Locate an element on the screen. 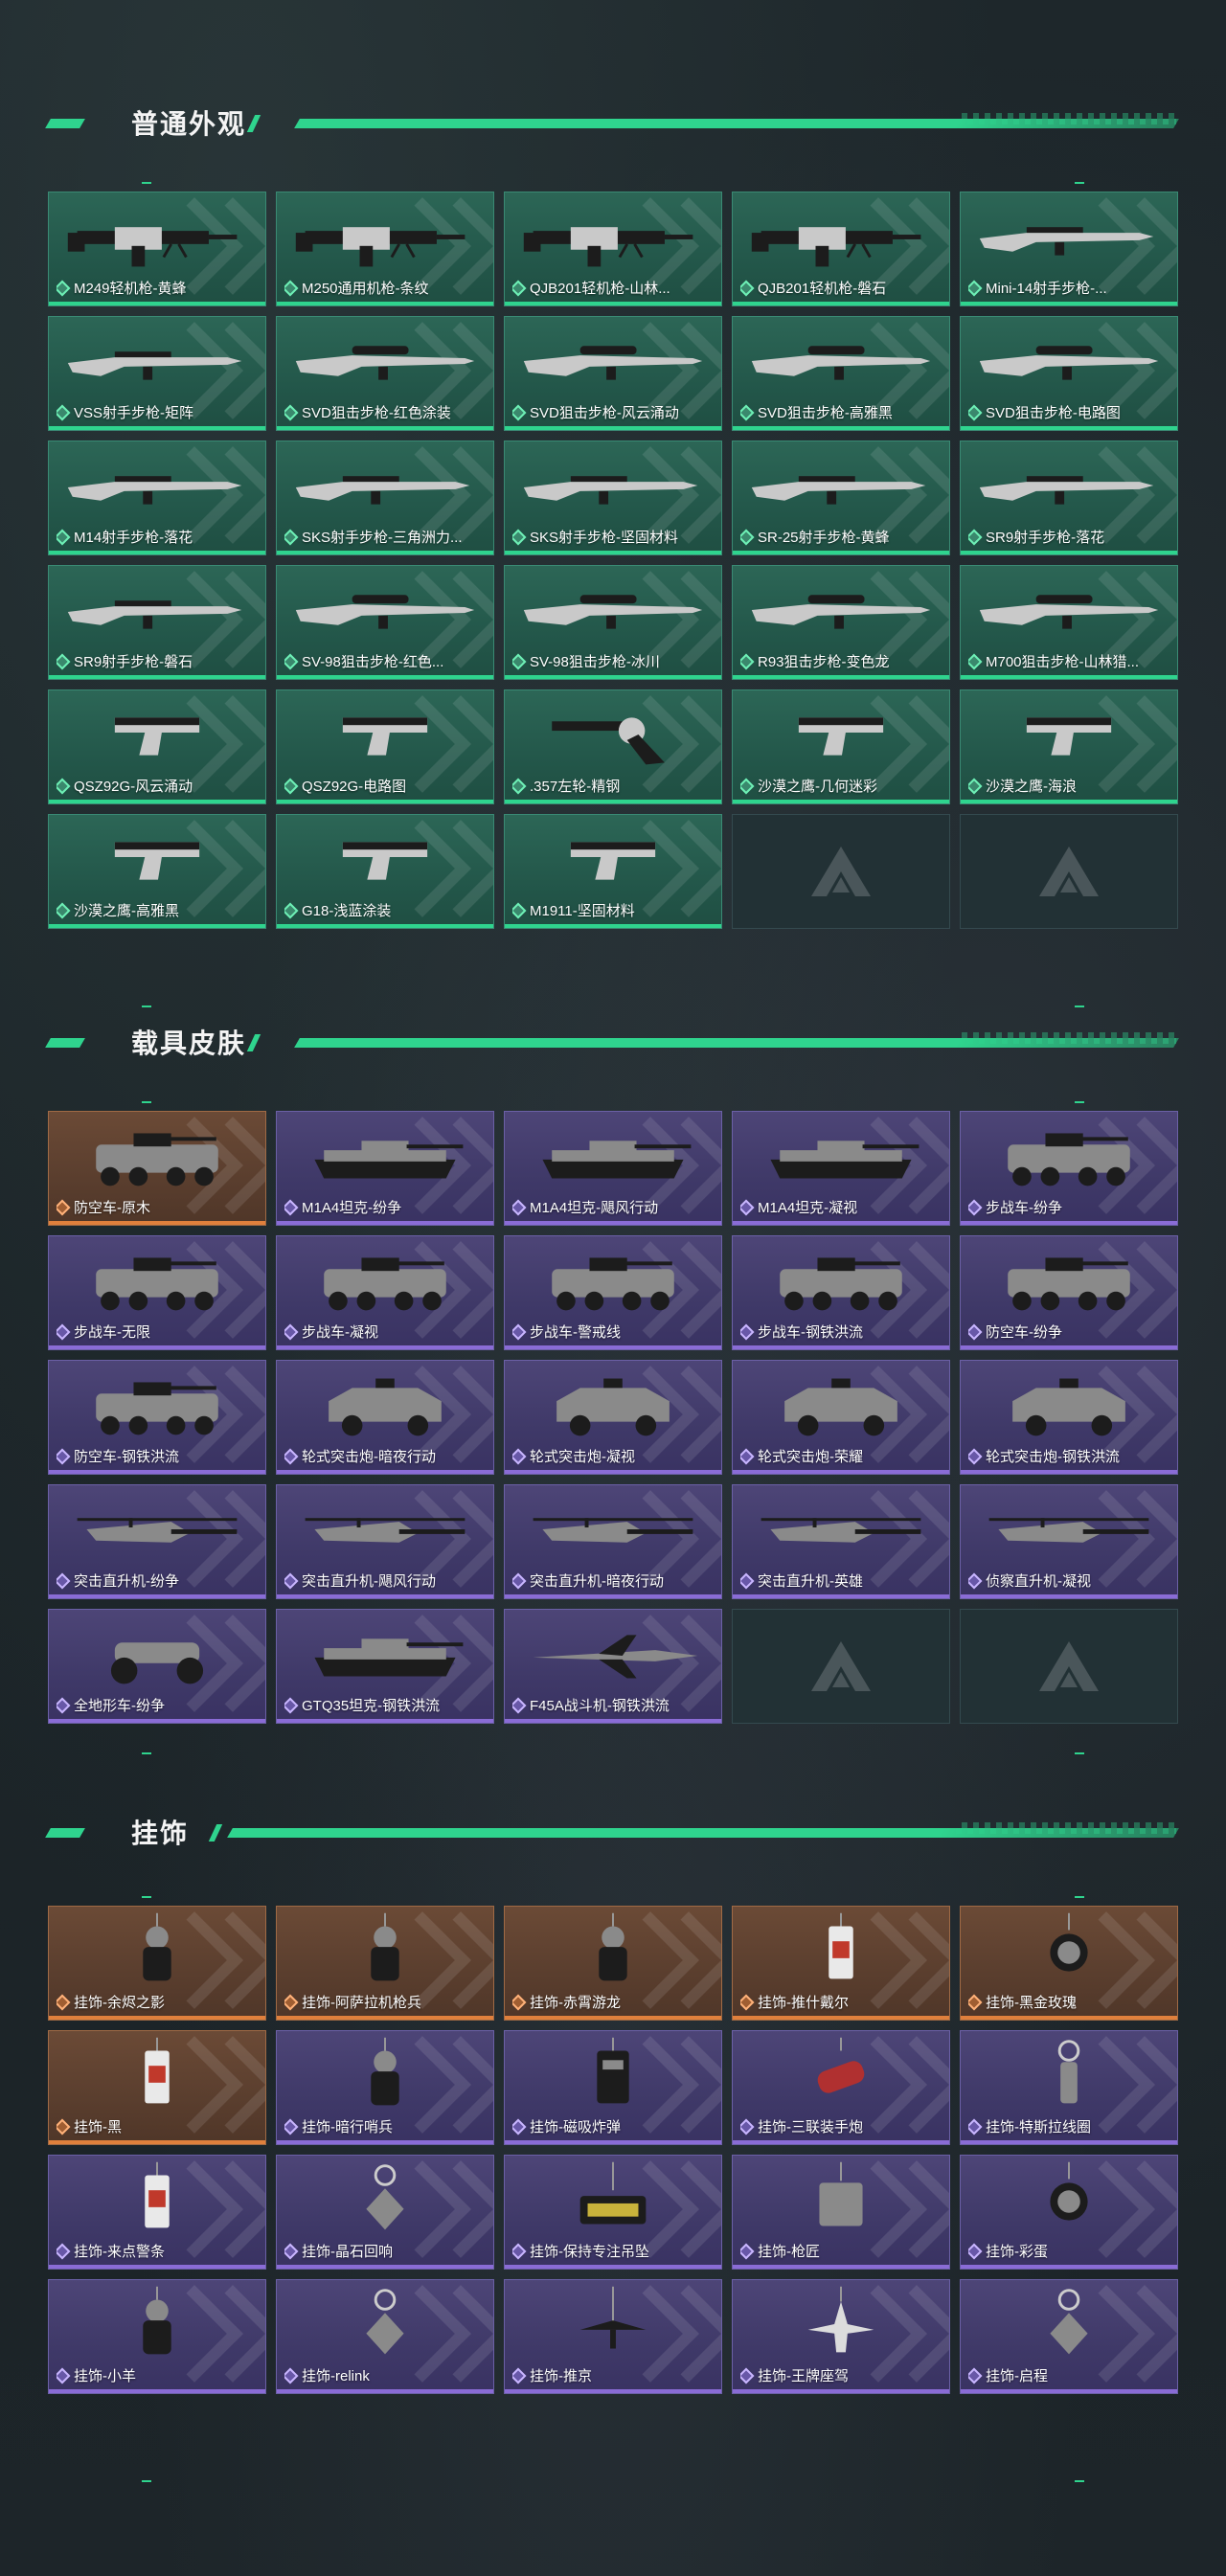 Image resolution: width=1226 pixels, height=2576 pixels. item-label-row: 挂饰-赤霄游龙 is located at coordinates (613, 2002).